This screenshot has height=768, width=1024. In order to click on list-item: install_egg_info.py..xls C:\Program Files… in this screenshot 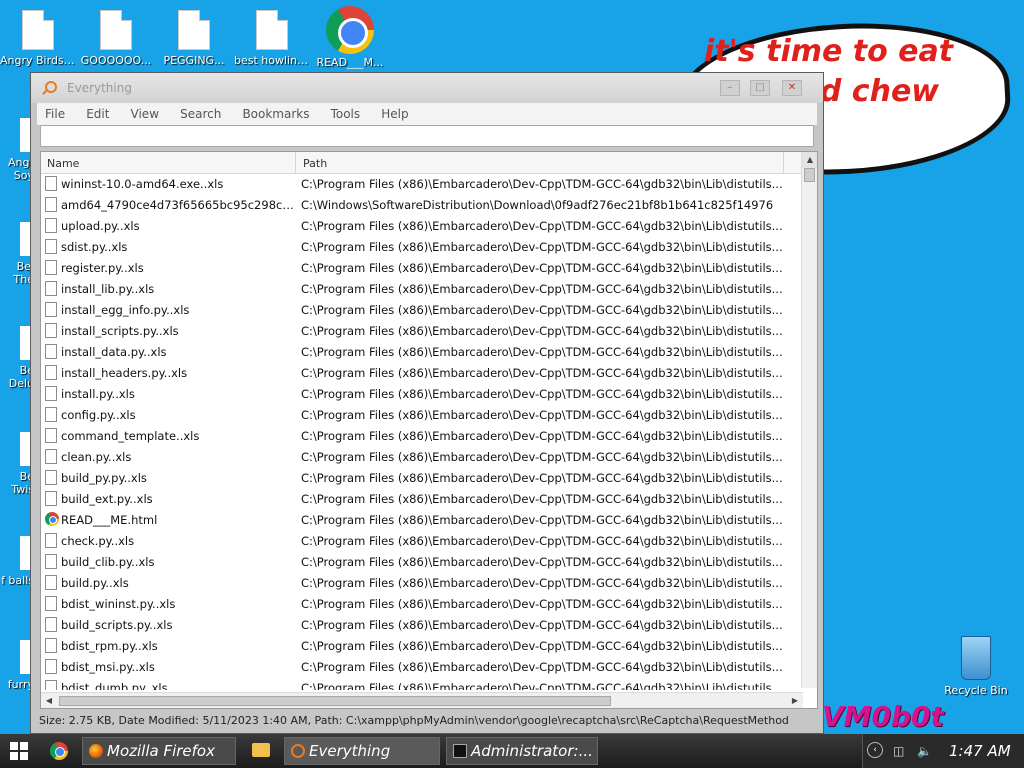, I will do `click(421, 310)`.